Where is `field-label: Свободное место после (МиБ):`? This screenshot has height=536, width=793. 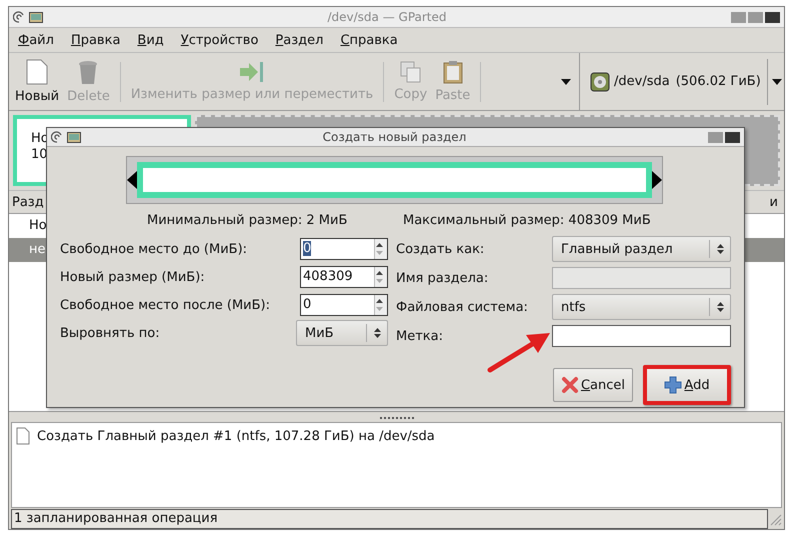 field-label: Свободное место после (МиБ): is located at coordinates (165, 305).